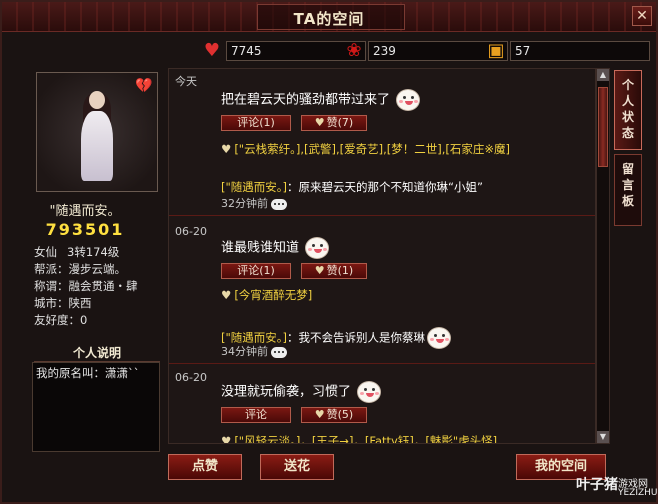 This screenshot has height=504, width=658. I want to click on tab-char: 态, so click(627, 133).